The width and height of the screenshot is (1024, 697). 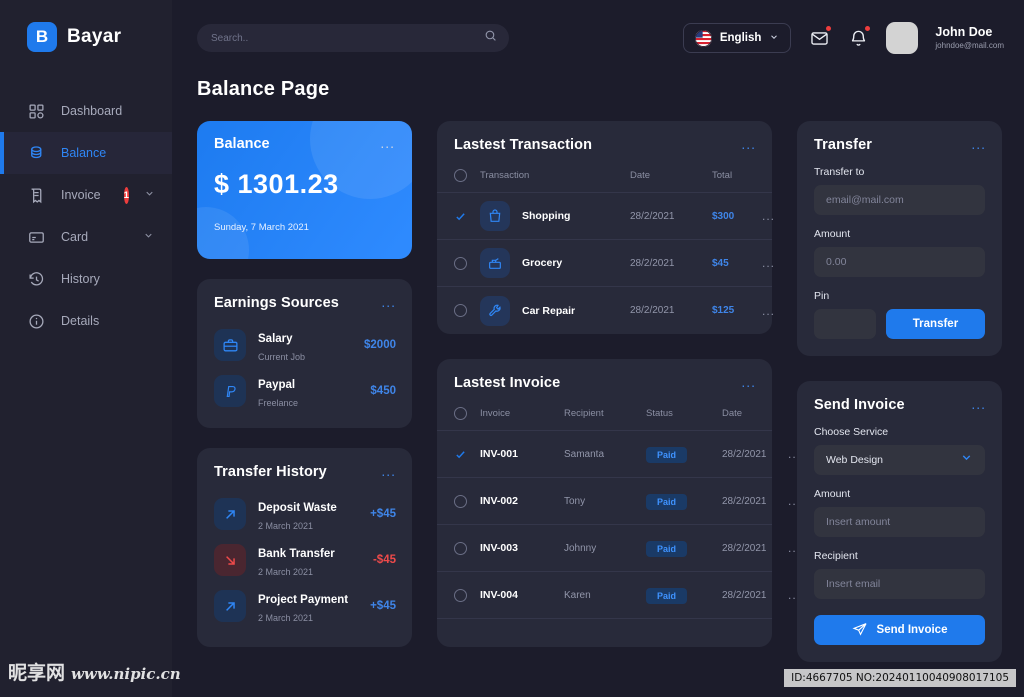 I want to click on sidebar-item-details: Details, so click(x=86, y=321).